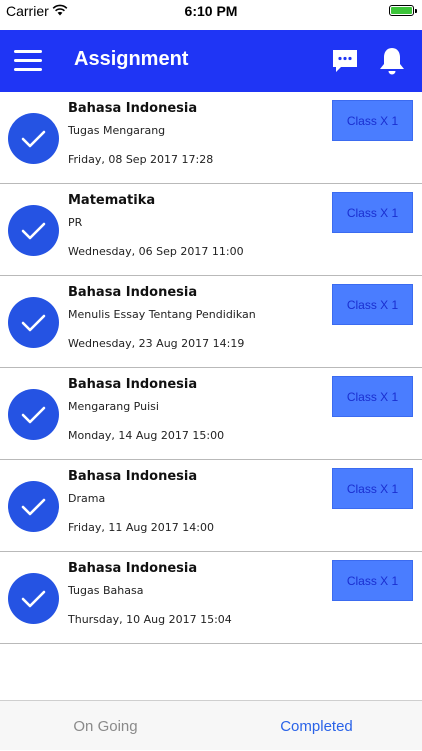  What do you see at coordinates (131, 59) in the screenshot?
I see `page-title: Assignment` at bounding box center [131, 59].